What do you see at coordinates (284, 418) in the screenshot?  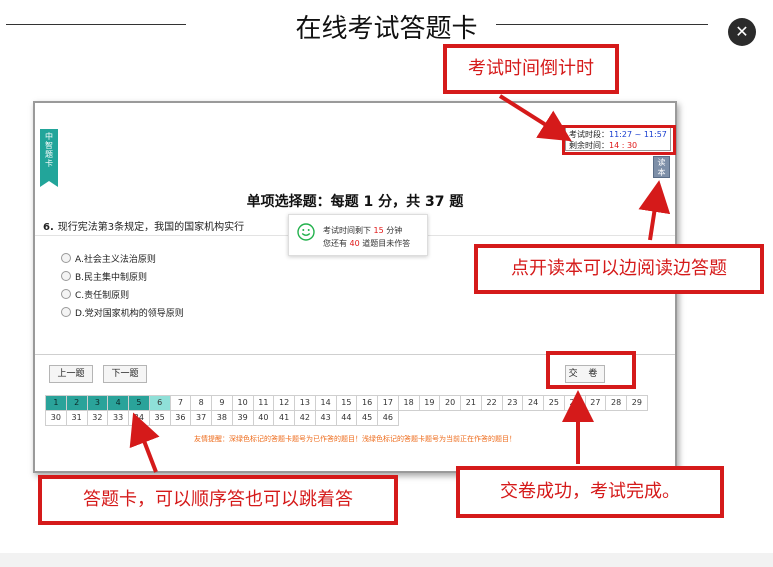 I see `answer-card-cell: 41` at bounding box center [284, 418].